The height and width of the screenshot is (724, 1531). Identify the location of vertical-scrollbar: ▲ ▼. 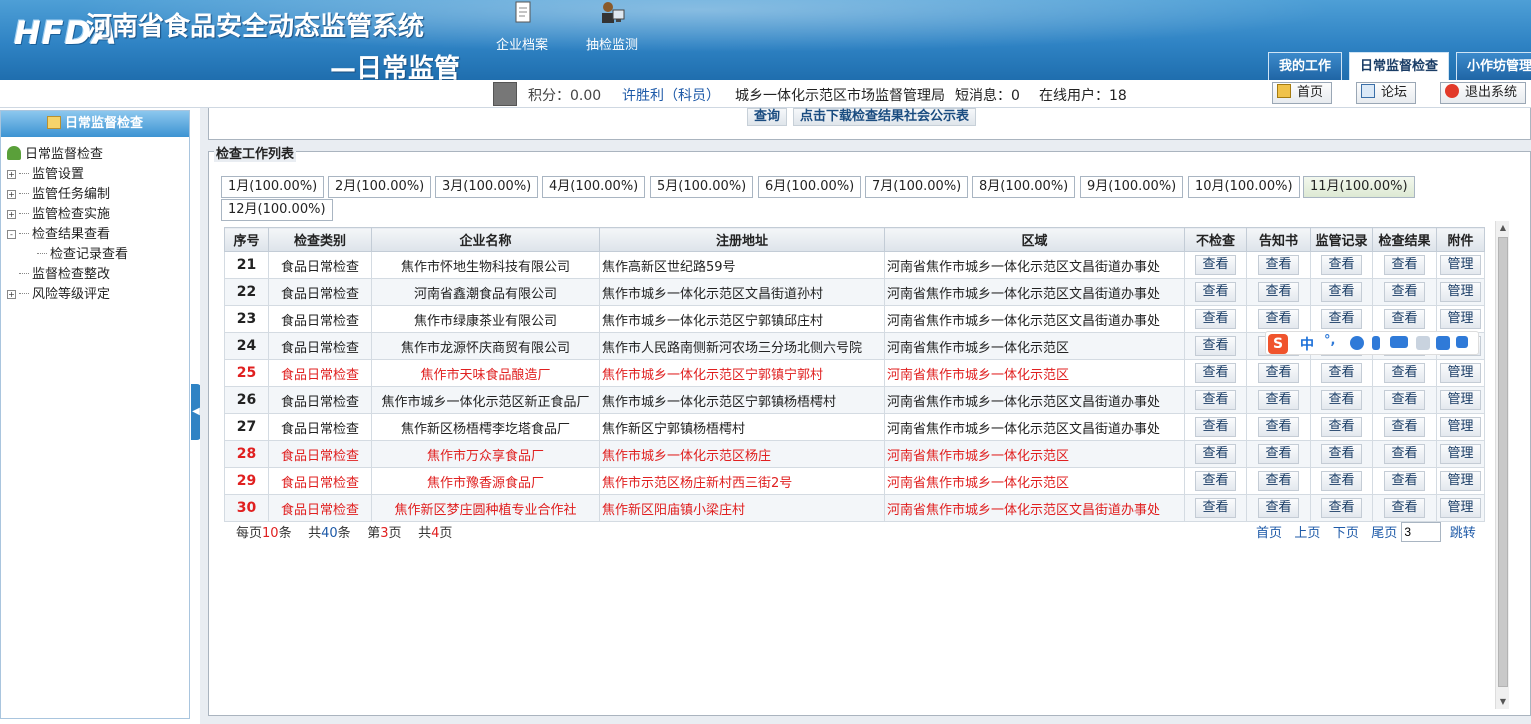
(1502, 465).